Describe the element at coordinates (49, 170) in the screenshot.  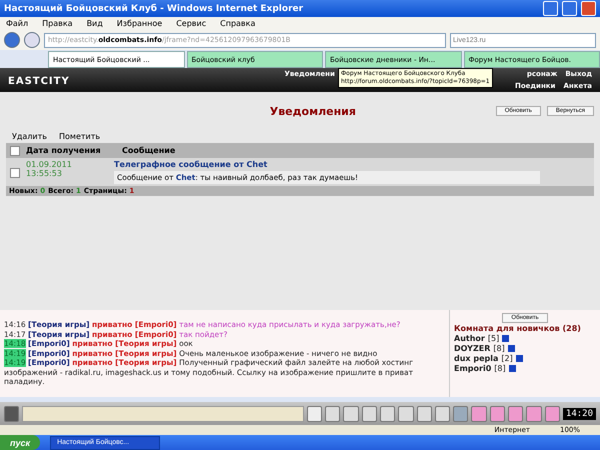
I see `date-cell-text: 01.09.2011 13:55:53` at that location.